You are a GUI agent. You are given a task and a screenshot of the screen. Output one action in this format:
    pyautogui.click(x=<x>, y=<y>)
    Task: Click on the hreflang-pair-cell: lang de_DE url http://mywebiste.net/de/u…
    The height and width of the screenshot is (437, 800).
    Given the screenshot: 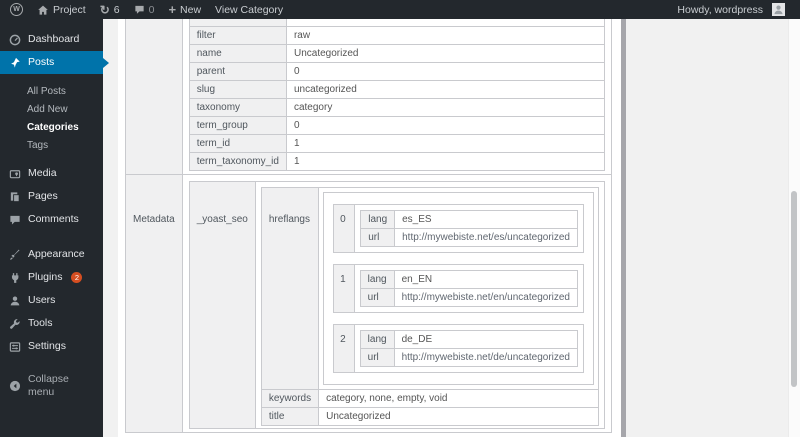 What is the action you would take?
    pyautogui.click(x=469, y=348)
    